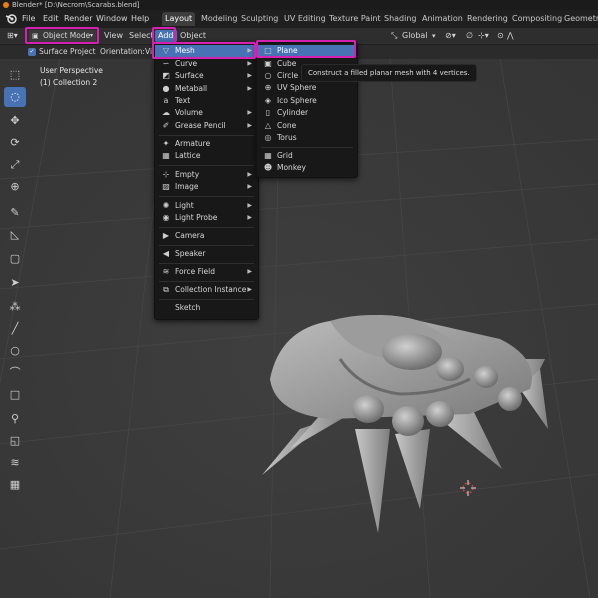 The image size is (598, 598). What do you see at coordinates (205, 126) in the screenshot?
I see `add-menu-item-grease-pencil: ✐ Grease Pencil ▶` at bounding box center [205, 126].